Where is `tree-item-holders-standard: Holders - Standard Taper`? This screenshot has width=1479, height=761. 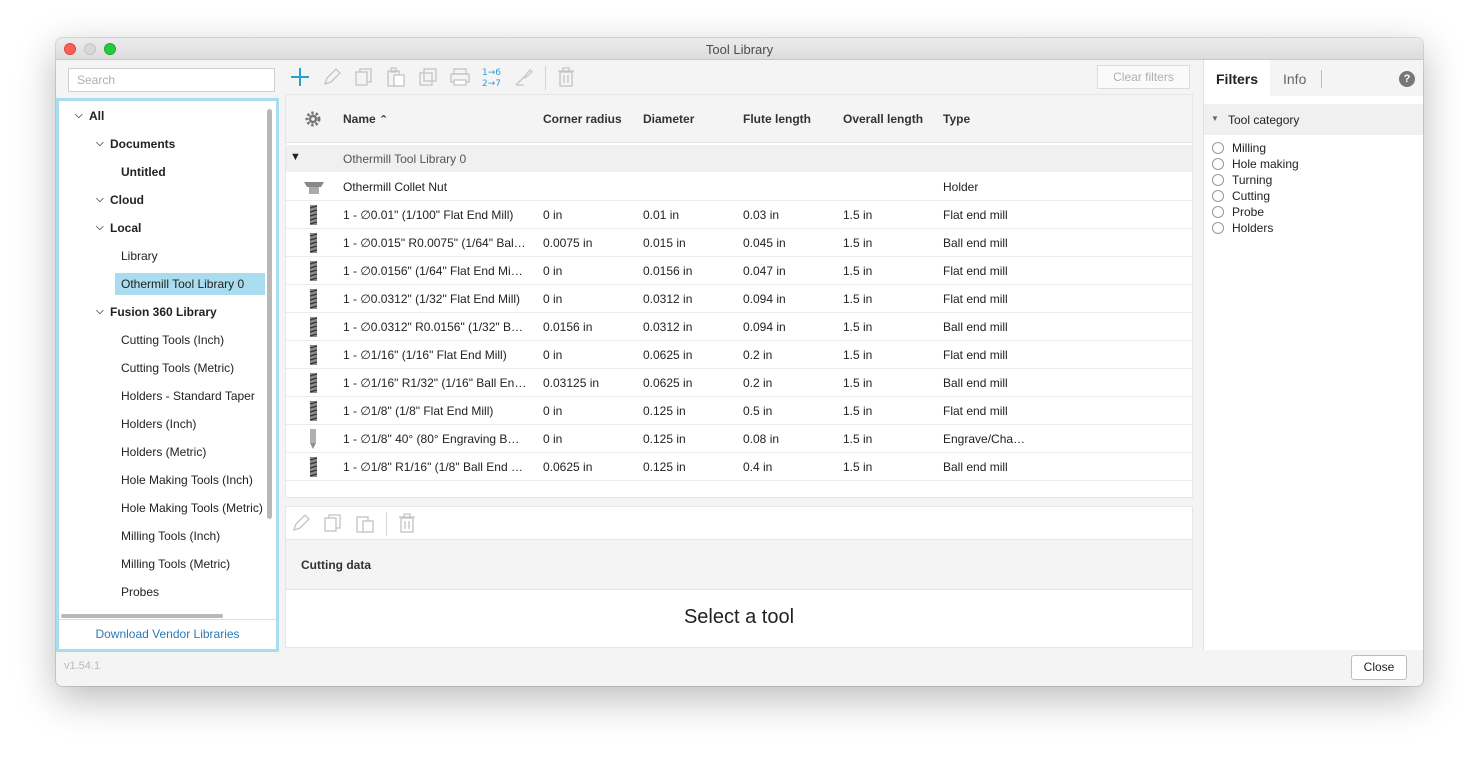 tree-item-holders-standard: Holders - Standard Taper is located at coordinates (188, 396).